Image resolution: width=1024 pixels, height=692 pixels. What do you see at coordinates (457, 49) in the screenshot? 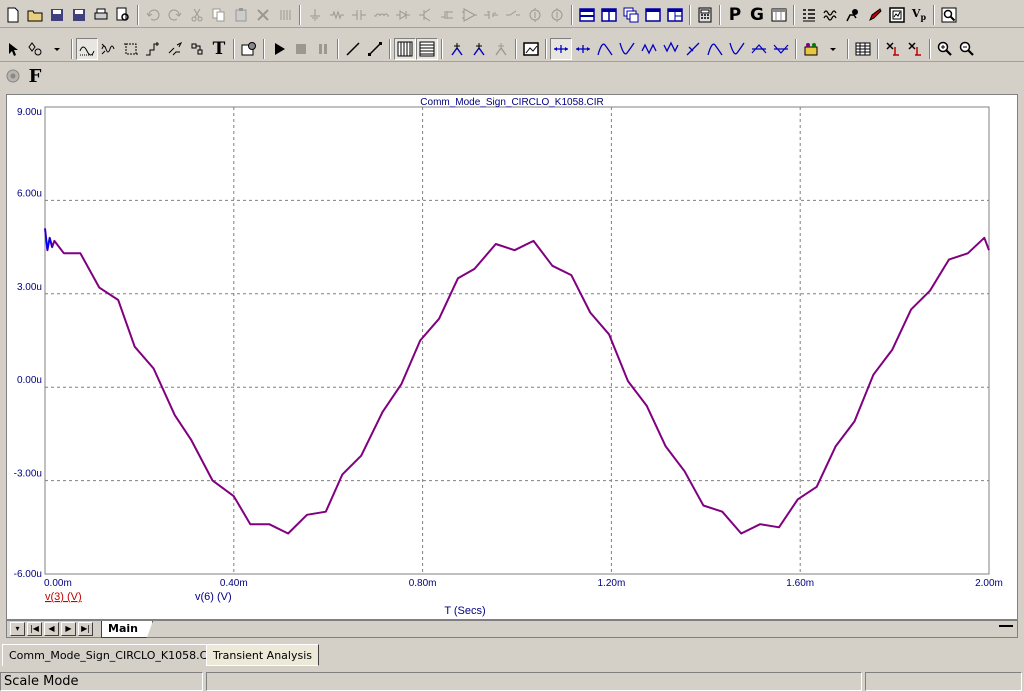
I see `cursor-peak-icon` at bounding box center [457, 49].